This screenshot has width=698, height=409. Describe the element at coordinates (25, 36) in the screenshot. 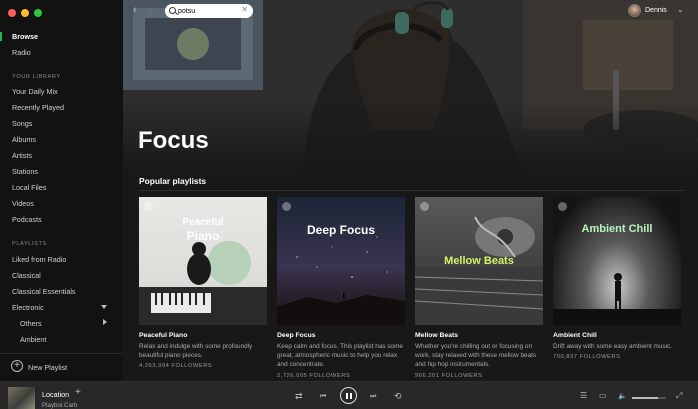

I see `nav-browse: Browse` at that location.